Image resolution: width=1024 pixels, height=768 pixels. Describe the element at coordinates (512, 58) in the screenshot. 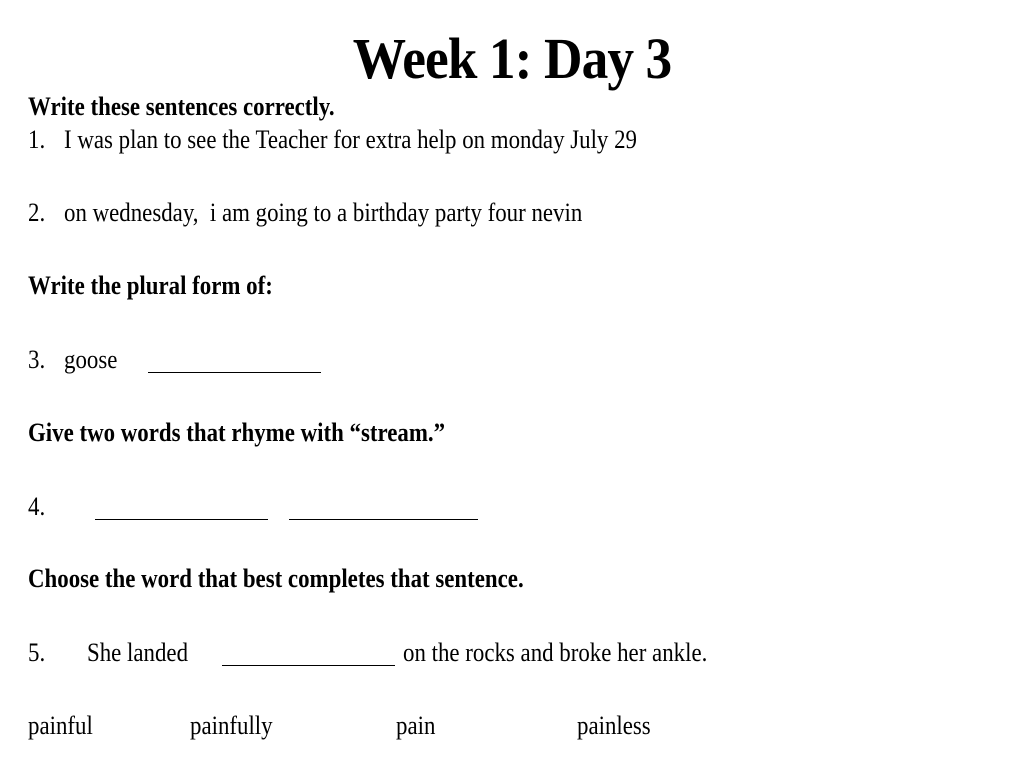

I see `page-title: Week 1: Day 3` at that location.